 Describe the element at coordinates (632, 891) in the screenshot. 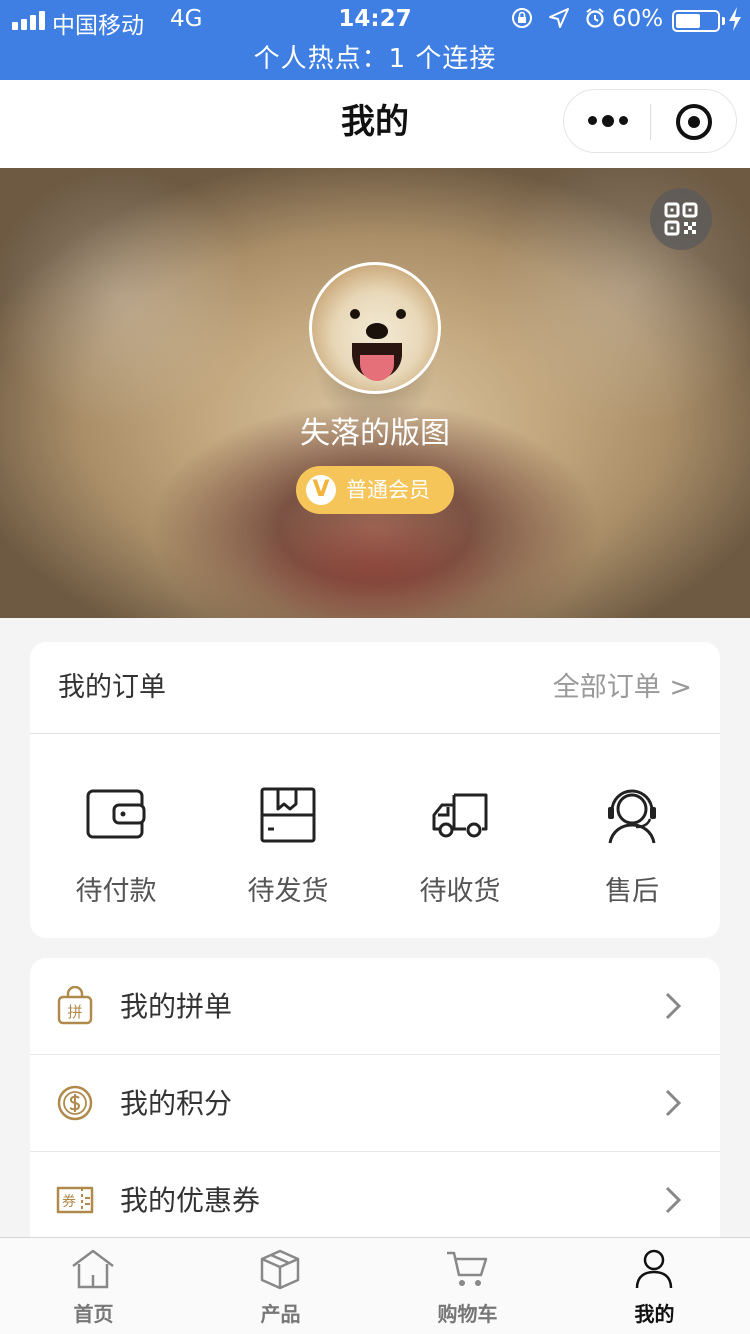

I see `order-status-label: 售后` at that location.